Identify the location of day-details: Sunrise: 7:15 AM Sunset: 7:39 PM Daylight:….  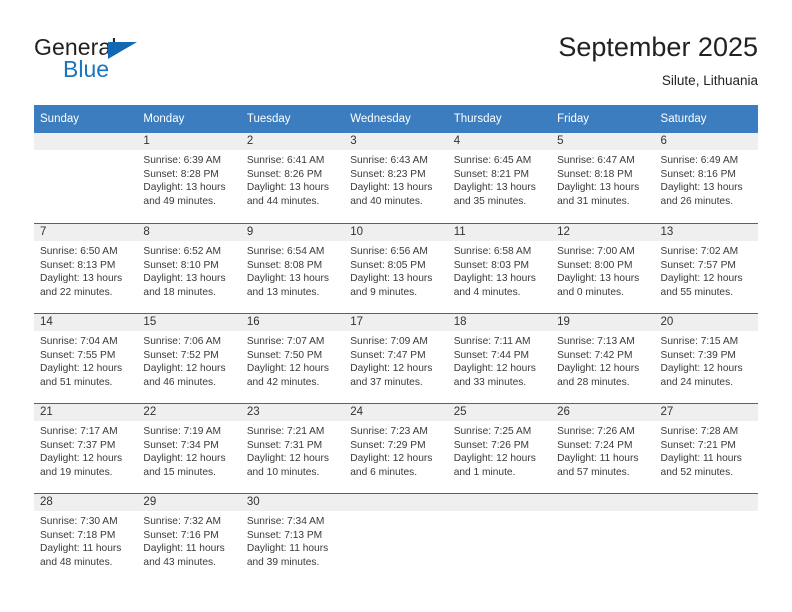
(706, 360).